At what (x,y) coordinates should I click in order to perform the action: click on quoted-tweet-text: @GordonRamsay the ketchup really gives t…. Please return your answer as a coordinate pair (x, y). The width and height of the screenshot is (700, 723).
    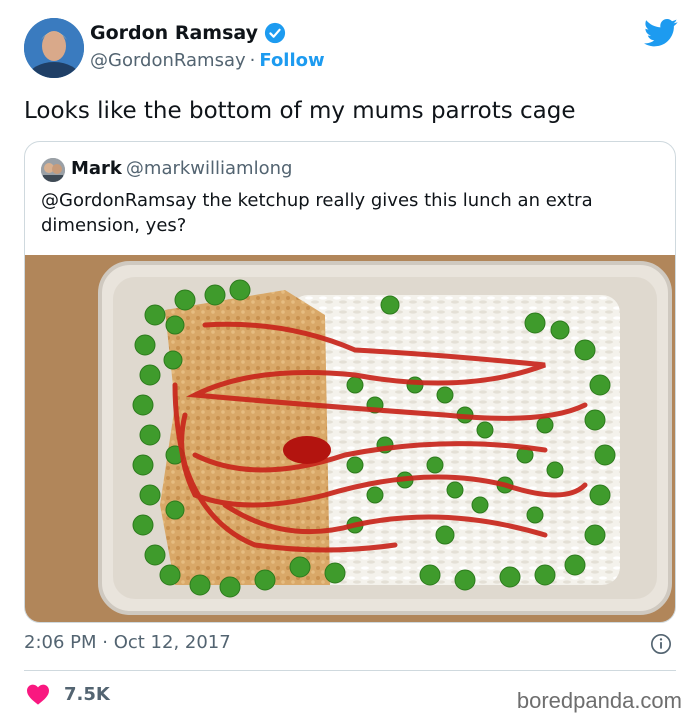
    Looking at the image, I should click on (317, 213).